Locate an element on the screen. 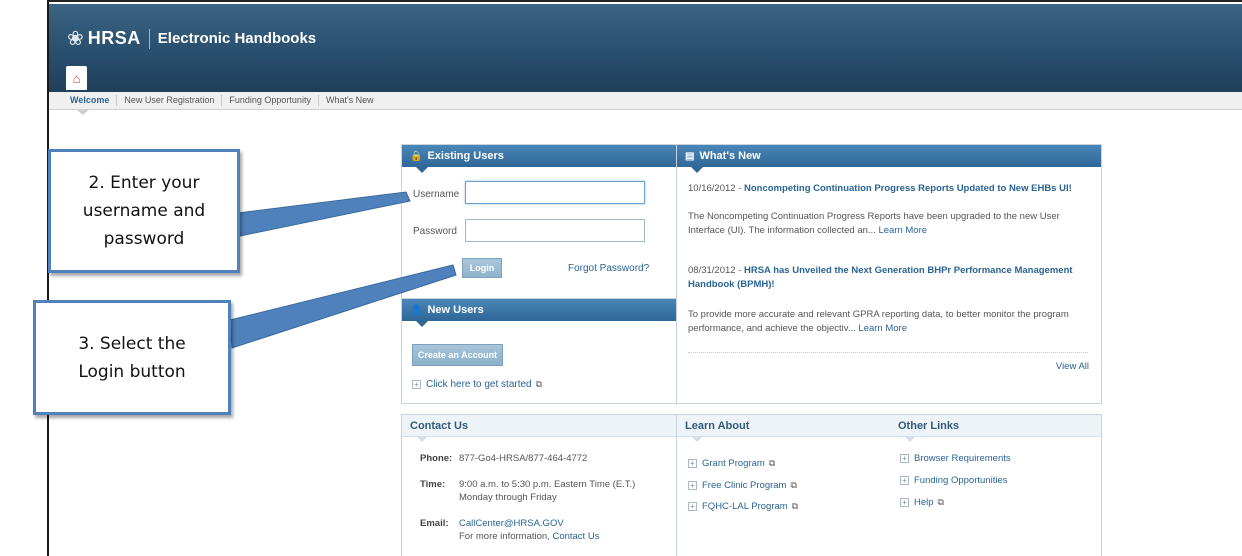 The image size is (1242, 556). step3-line-2: Login button is located at coordinates (132, 371).